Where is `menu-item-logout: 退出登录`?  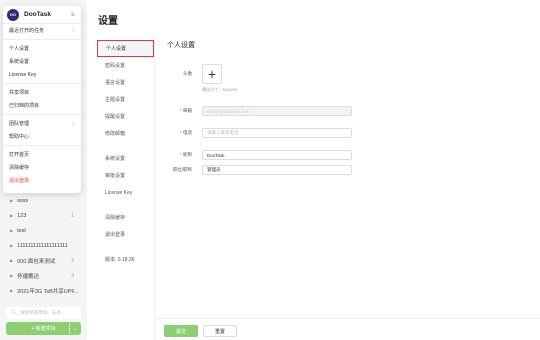 menu-item-logout: 退出登录 is located at coordinates (42, 180).